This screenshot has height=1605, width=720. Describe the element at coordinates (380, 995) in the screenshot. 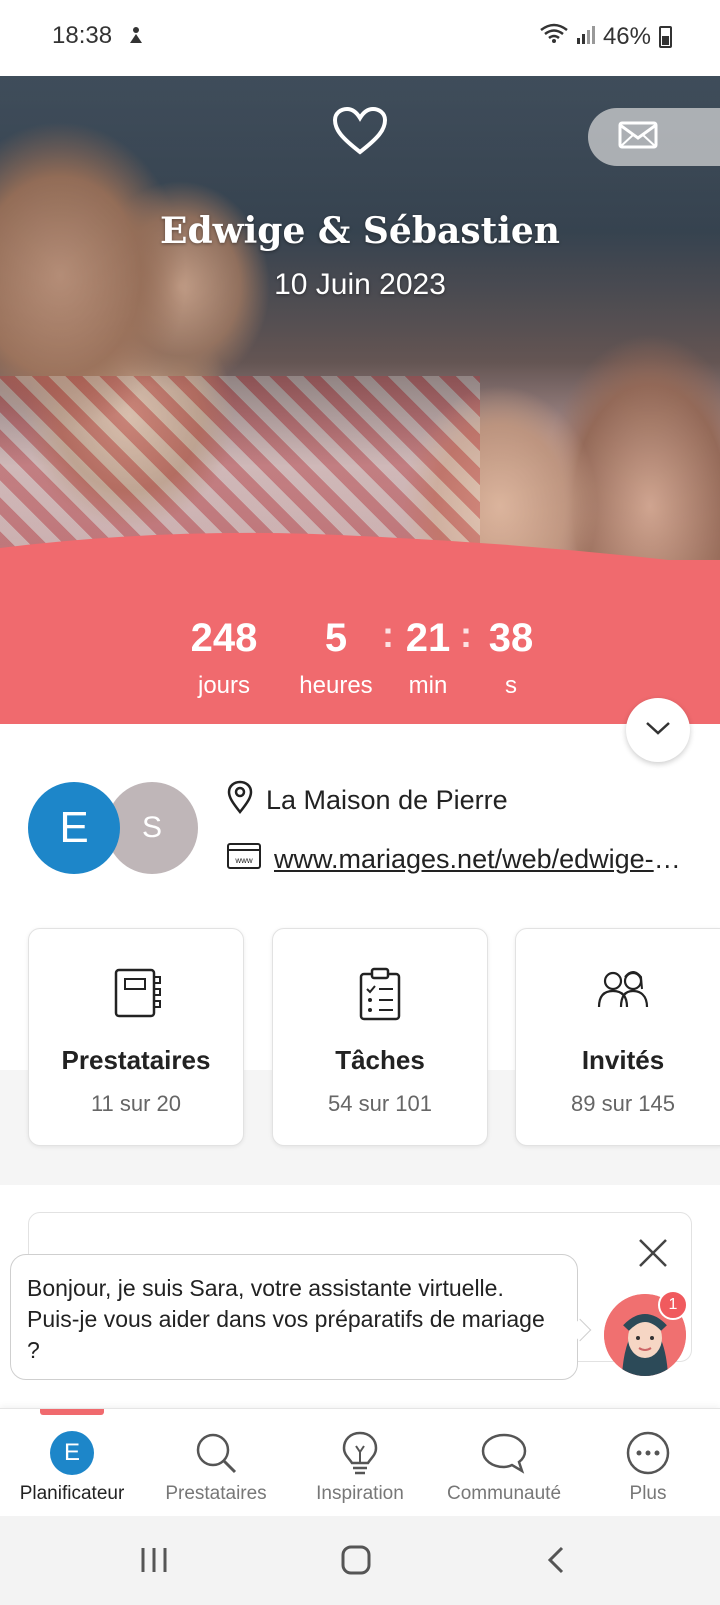

I see `checklist-icon` at that location.